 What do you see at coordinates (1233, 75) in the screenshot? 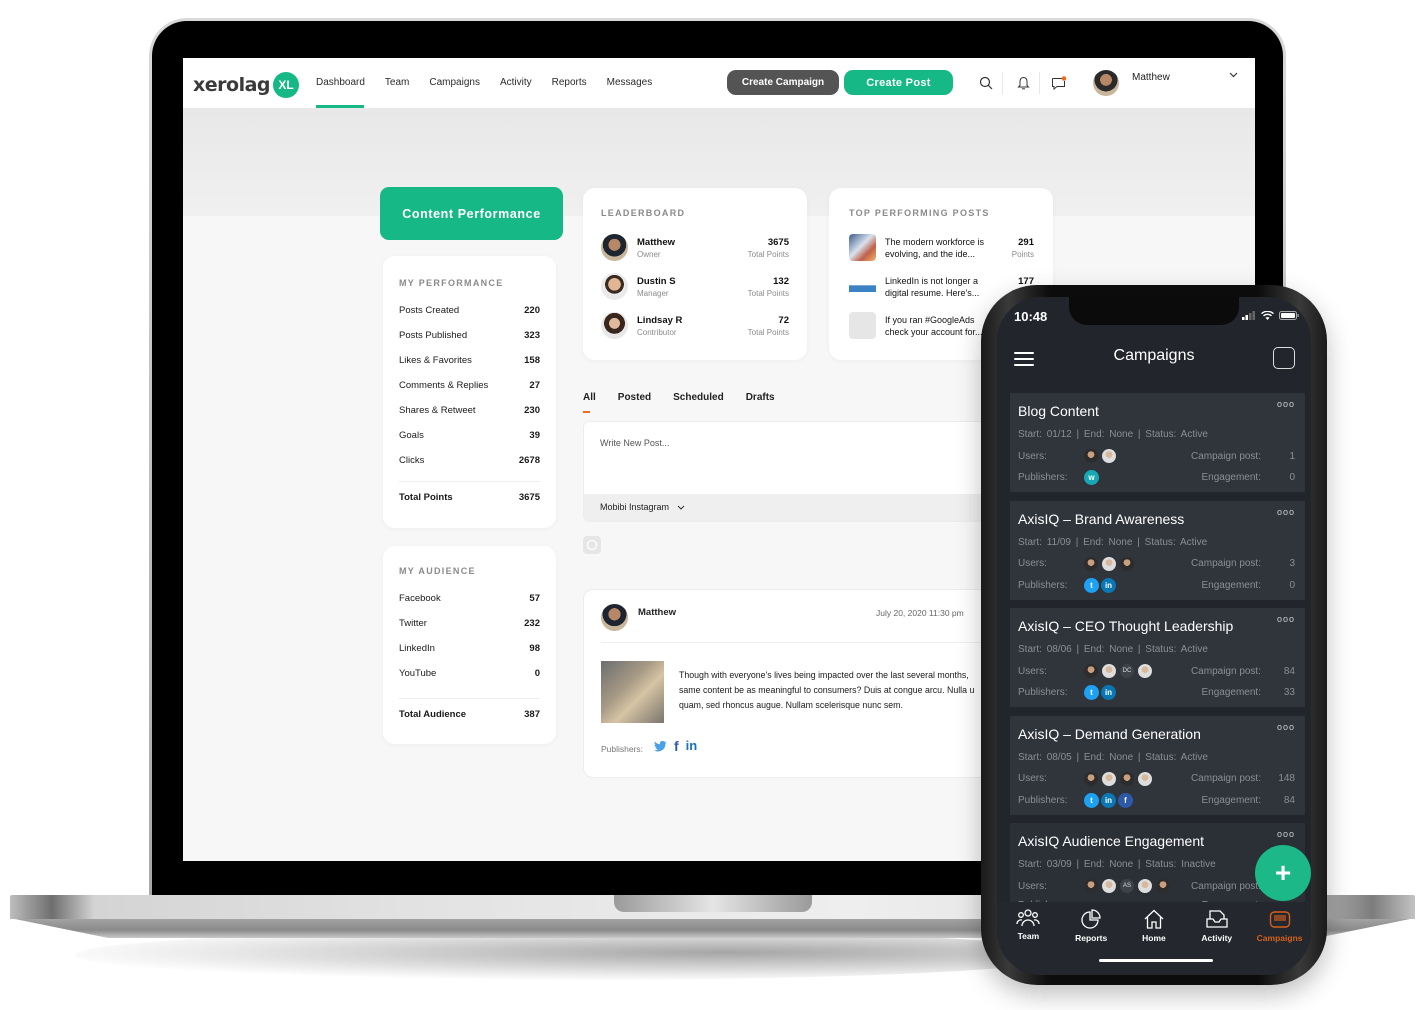
I see `chevron-down-icon` at bounding box center [1233, 75].